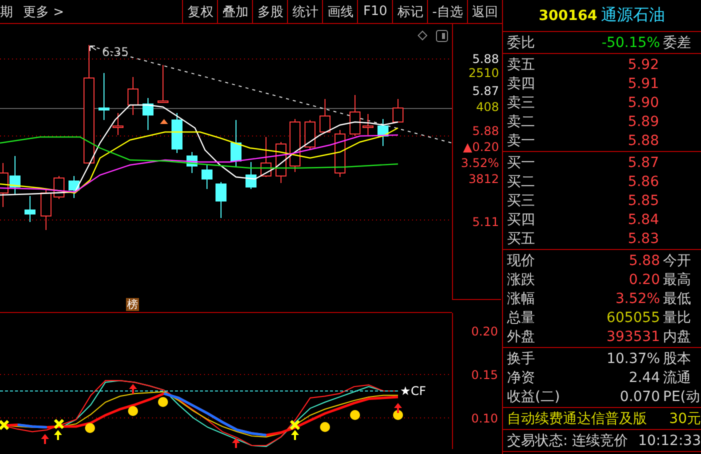 The height and width of the screenshot is (454, 701). What do you see at coordinates (677, 261) in the screenshot?
I see `field-label: 今开` at bounding box center [677, 261].